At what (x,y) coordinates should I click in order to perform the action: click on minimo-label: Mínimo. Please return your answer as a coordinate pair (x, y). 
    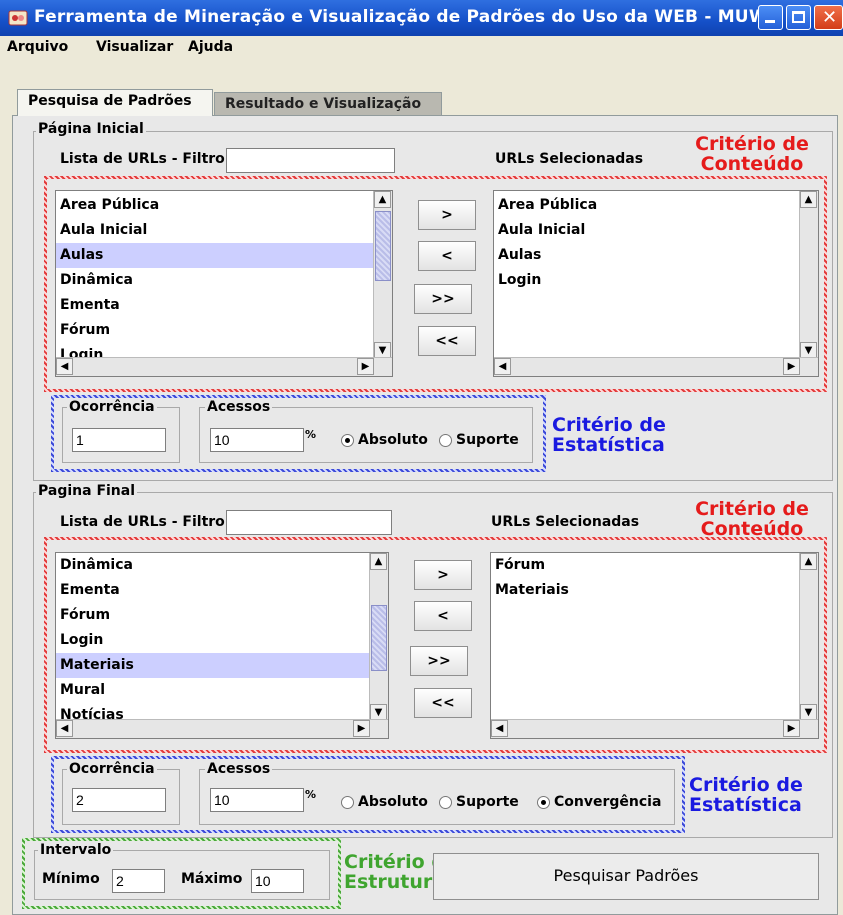
    Looking at the image, I should click on (71, 879).